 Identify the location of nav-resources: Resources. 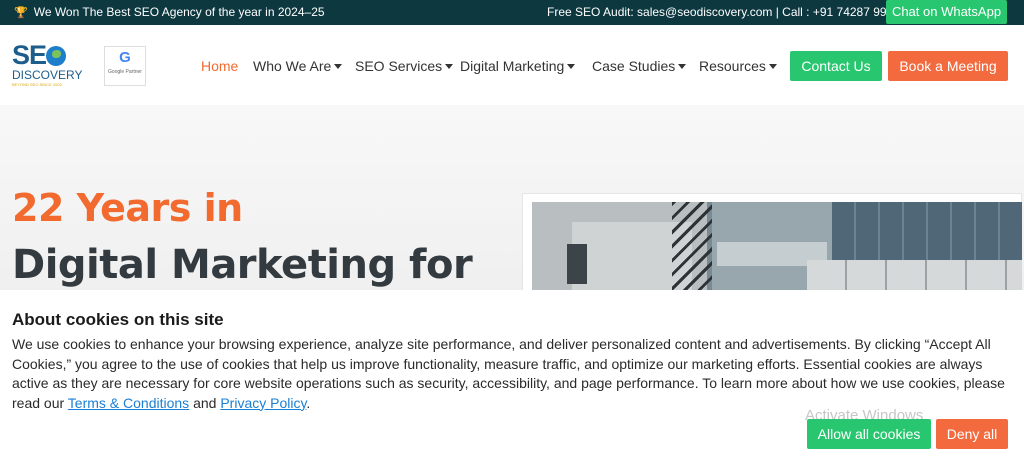
(738, 66).